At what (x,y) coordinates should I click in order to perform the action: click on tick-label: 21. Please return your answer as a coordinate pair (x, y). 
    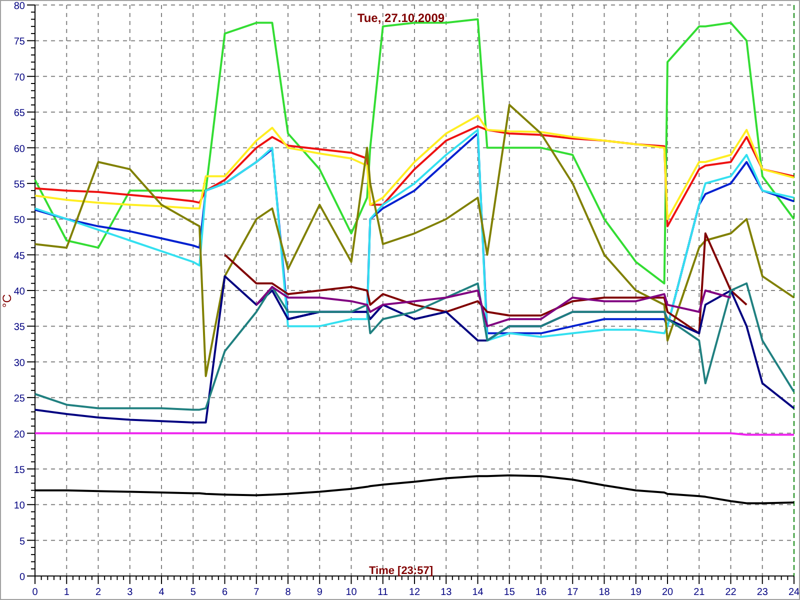
    Looking at the image, I should click on (699, 592).